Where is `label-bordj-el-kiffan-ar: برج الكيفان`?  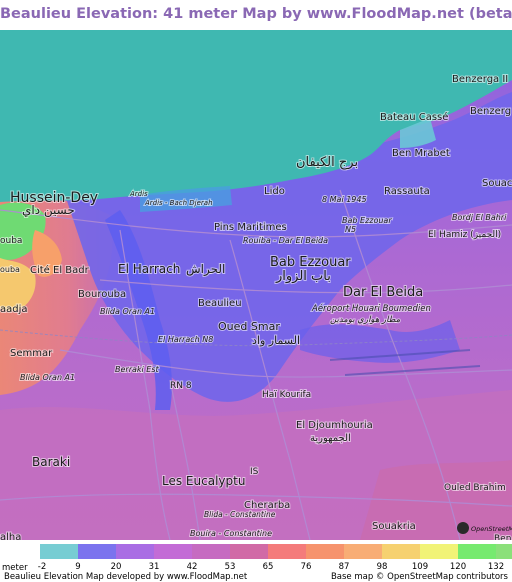 label-bordj-el-kiffan-ar: برج الكيفان is located at coordinates (327, 162).